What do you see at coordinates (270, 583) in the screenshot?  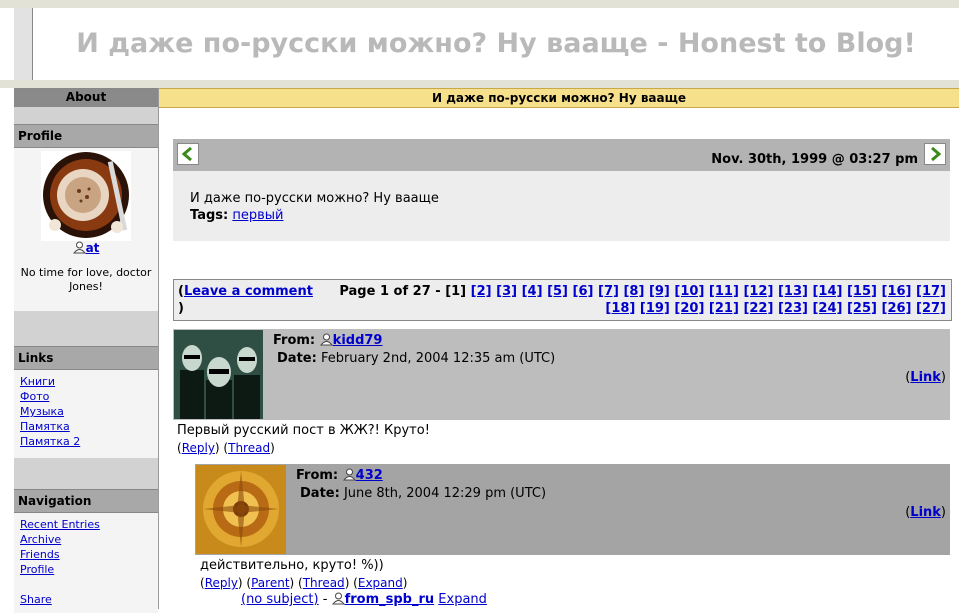 I see `parent-link: Parent` at bounding box center [270, 583].